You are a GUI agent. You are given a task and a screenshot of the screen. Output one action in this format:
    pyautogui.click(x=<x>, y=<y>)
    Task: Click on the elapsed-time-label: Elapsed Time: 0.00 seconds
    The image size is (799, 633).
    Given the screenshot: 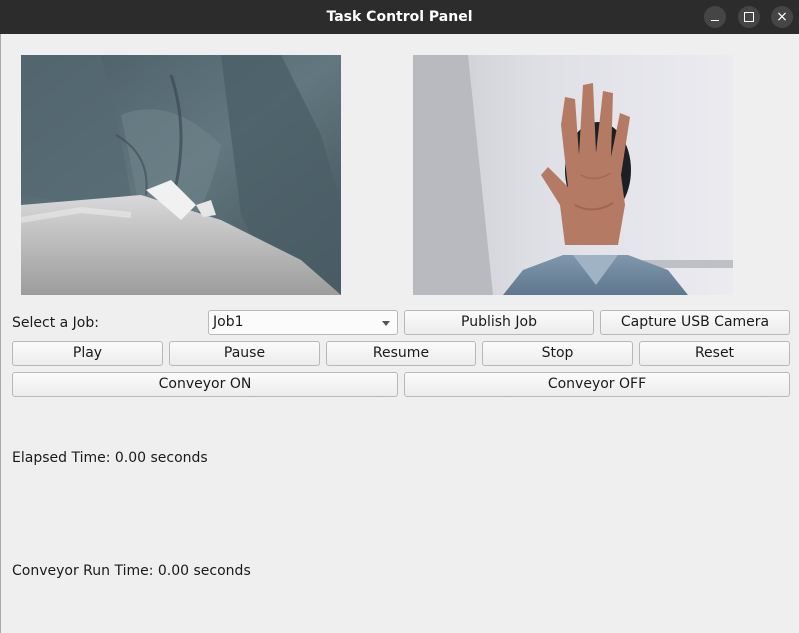 What is the action you would take?
    pyautogui.click(x=110, y=458)
    